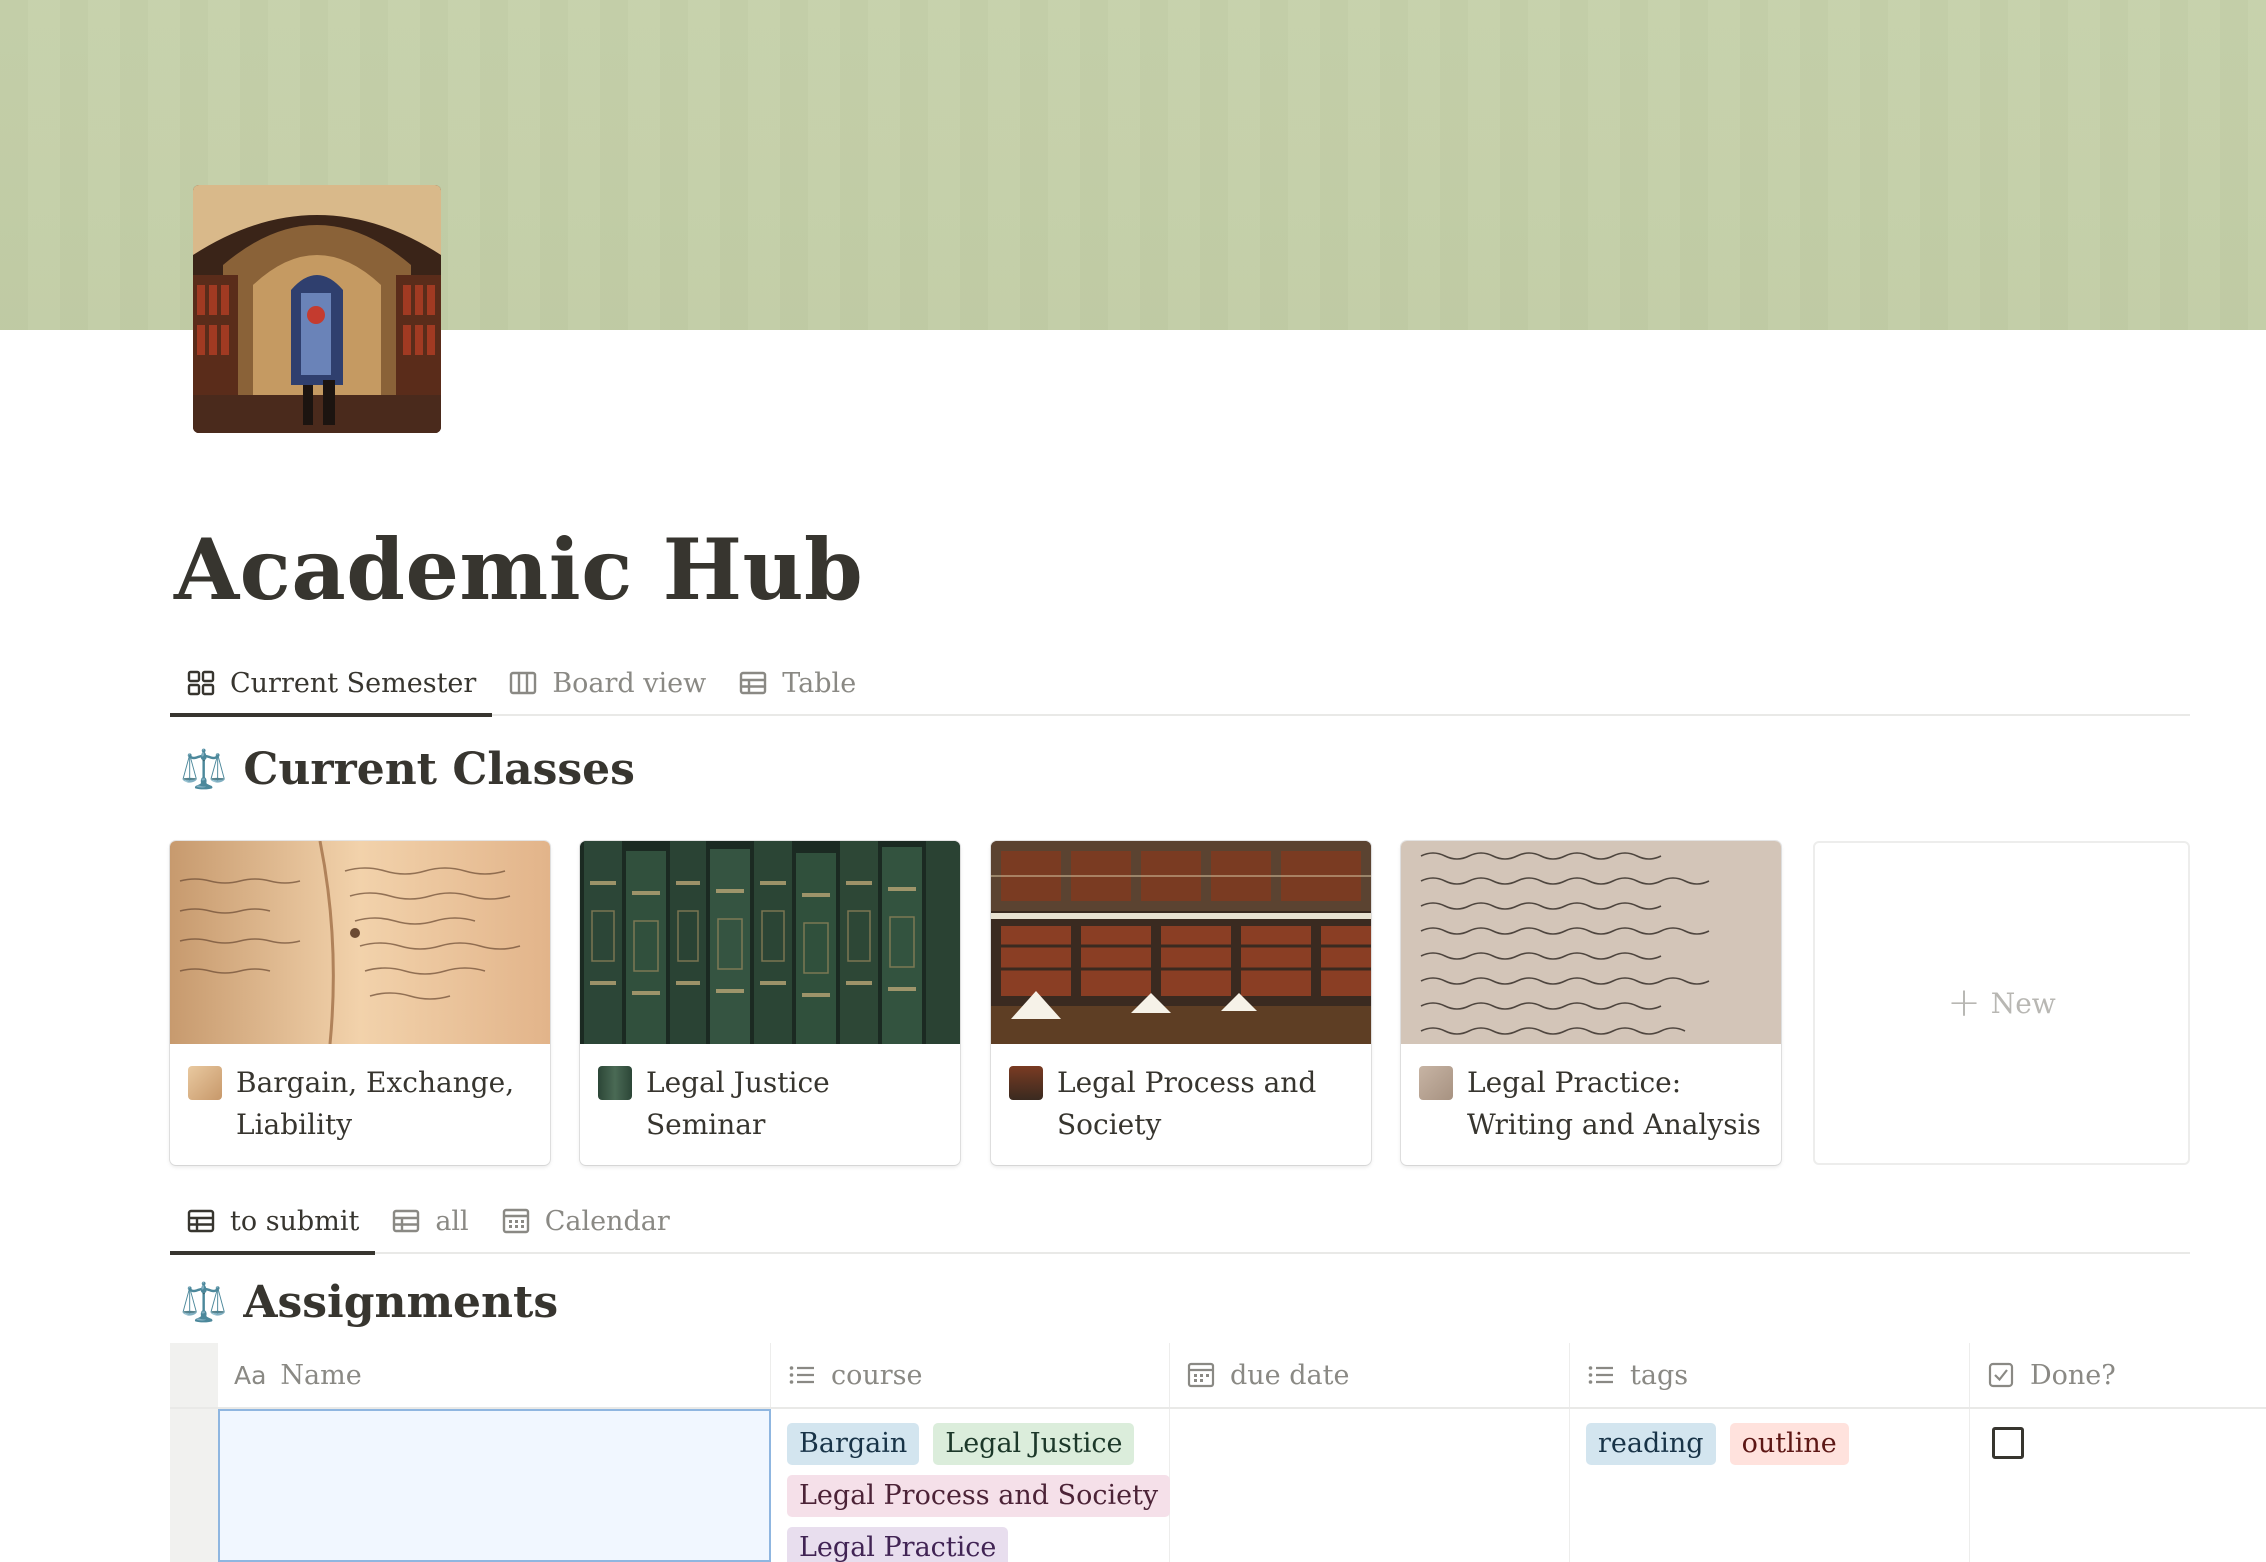  Describe the element at coordinates (877, 1375) in the screenshot. I see `column-label: course` at that location.